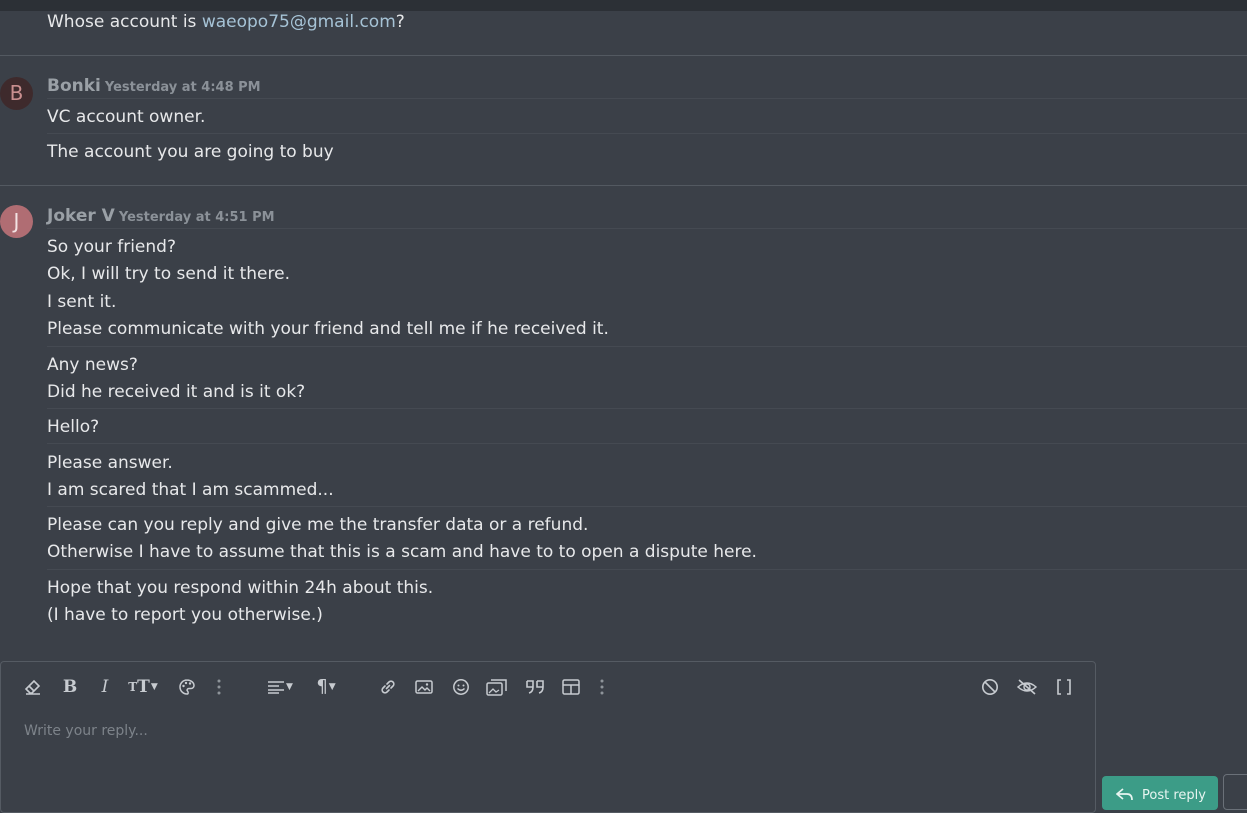  What do you see at coordinates (280, 687) in the screenshot?
I see `align-icon: ▼` at bounding box center [280, 687].